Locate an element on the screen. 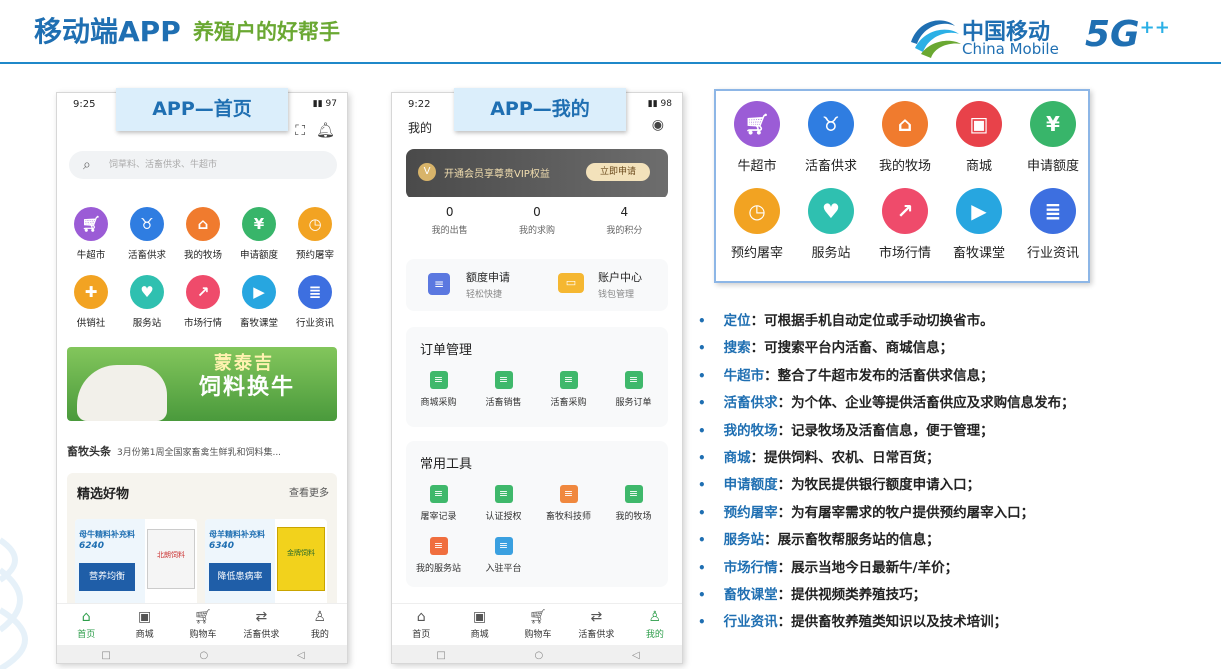 This screenshot has width=1221, height=669. tab-label: 购物车 is located at coordinates (538, 635).